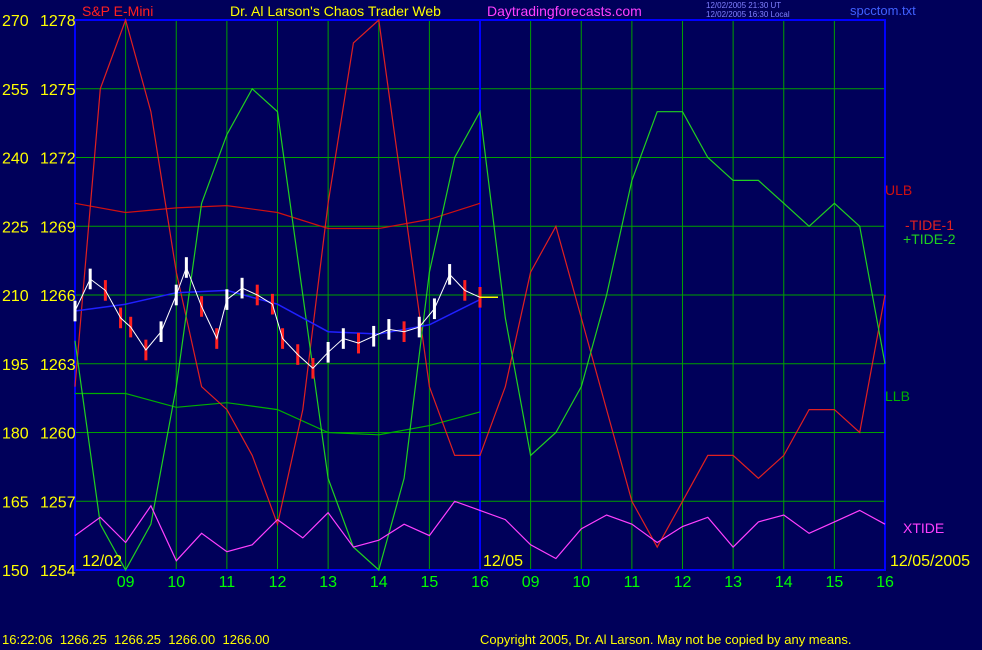 This screenshot has height=650, width=982. I want to click on y-tick-tide: 210, so click(15, 296).